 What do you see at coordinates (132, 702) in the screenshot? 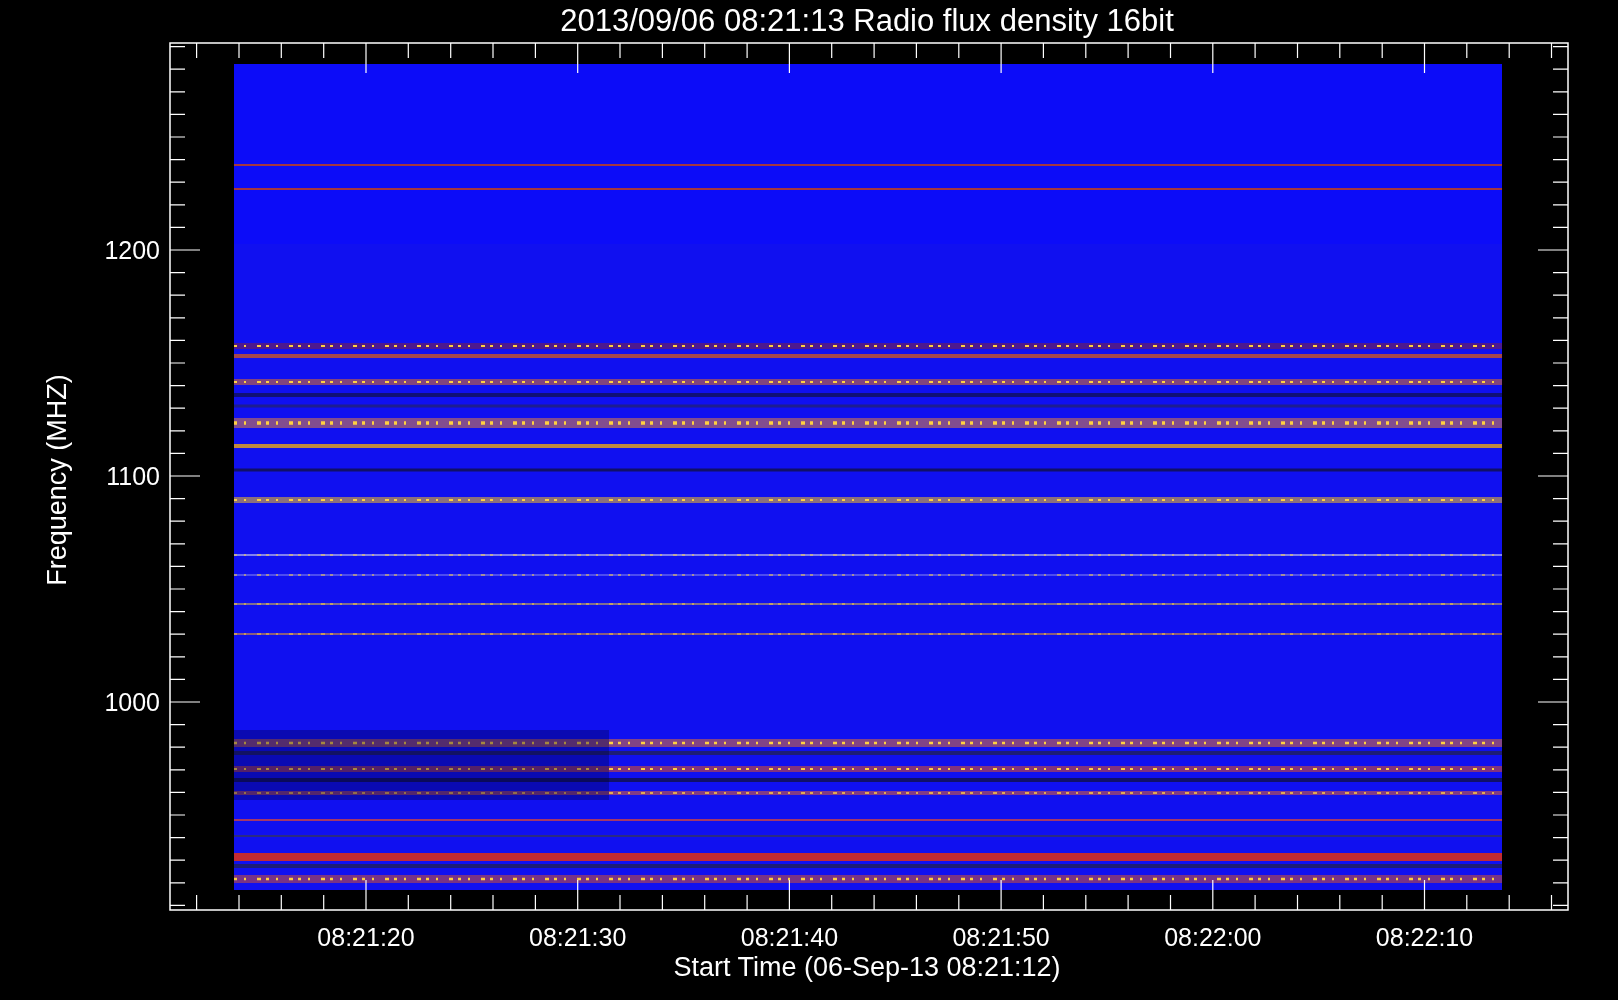
I see `y-tick-label: 1000` at bounding box center [132, 702].